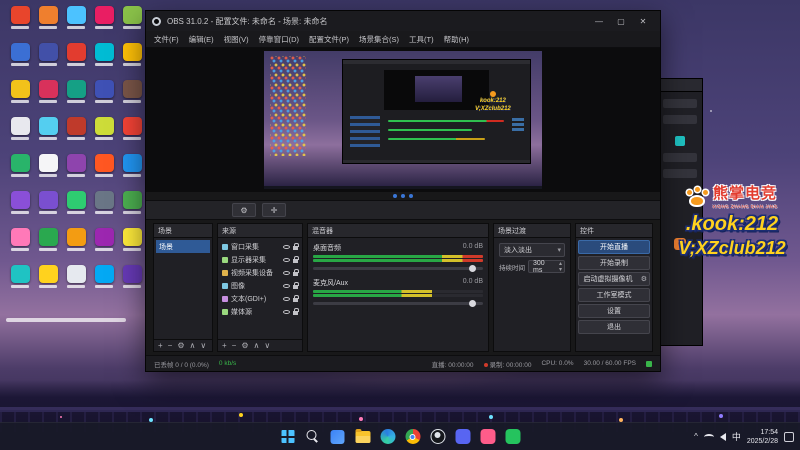  I want to click on chrome-icon, so click(413, 437).